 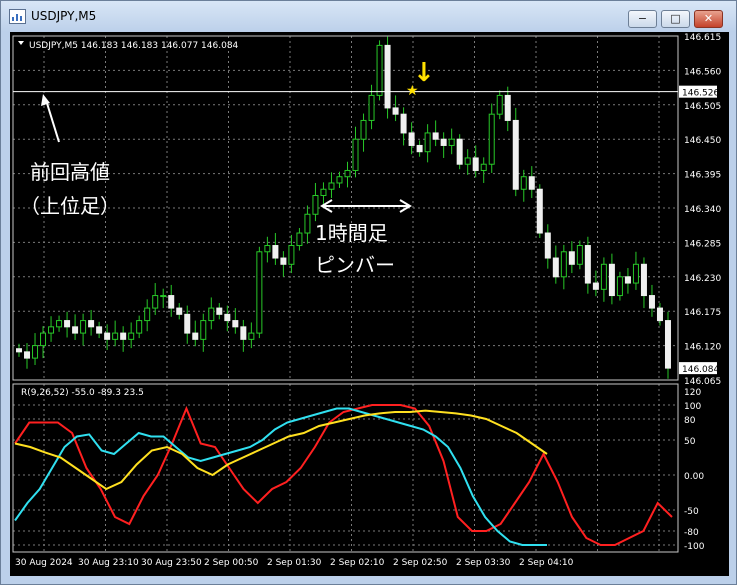 I want to click on maximize-icon: □, so click(x=675, y=18).